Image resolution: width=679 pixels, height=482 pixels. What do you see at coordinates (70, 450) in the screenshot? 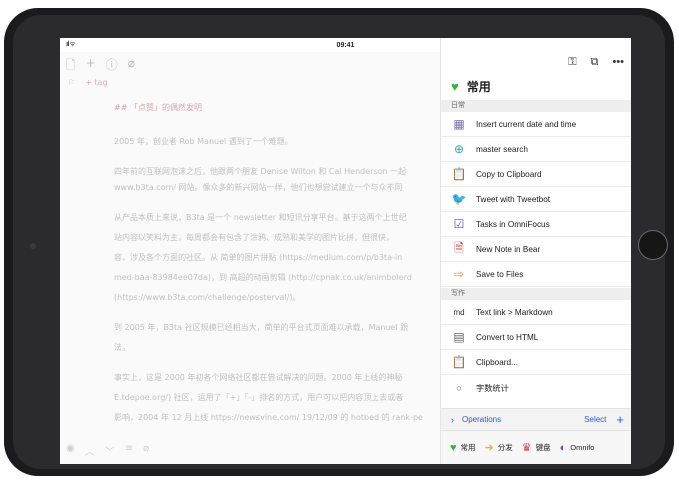
I see `eye-icon: ◉` at bounding box center [70, 450].